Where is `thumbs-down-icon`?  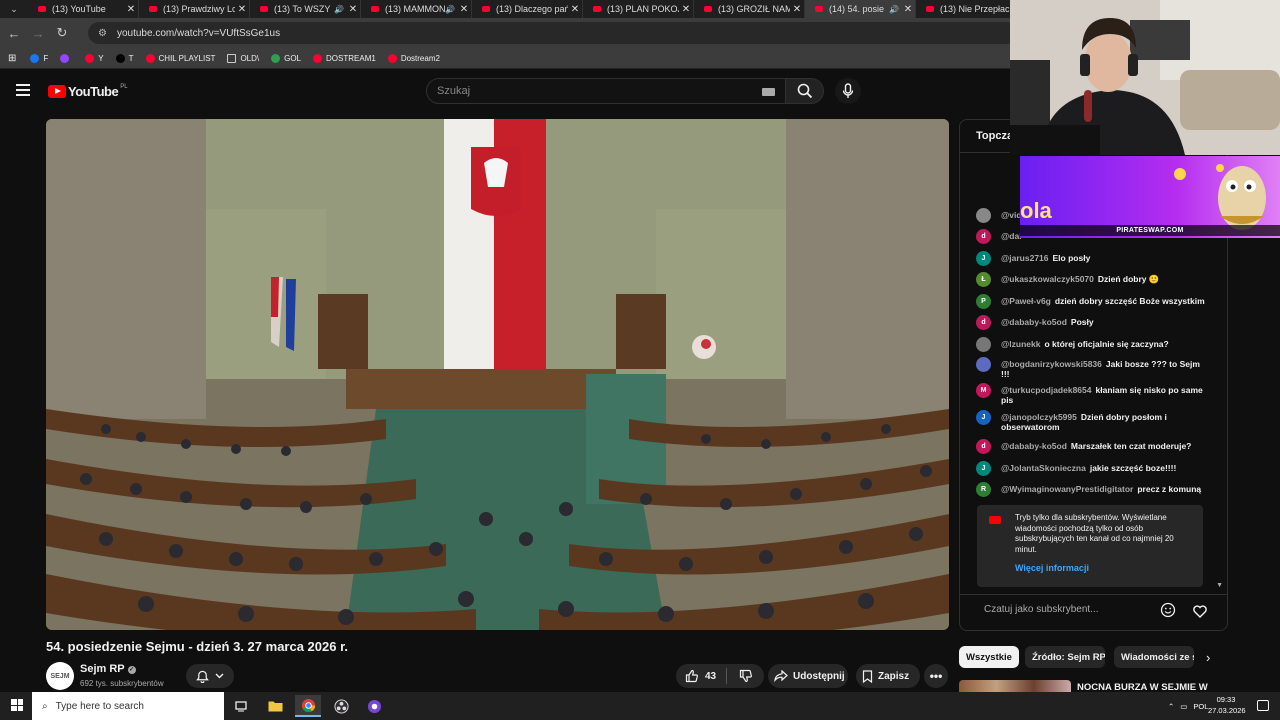 thumbs-down-icon is located at coordinates (746, 676).